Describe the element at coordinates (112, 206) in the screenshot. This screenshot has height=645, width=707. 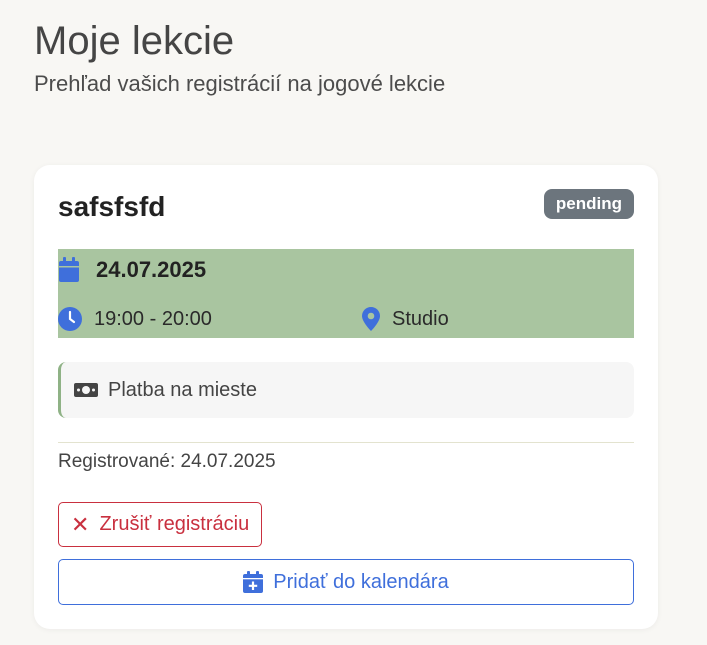
I see `lesson-title: safsfsfd` at that location.